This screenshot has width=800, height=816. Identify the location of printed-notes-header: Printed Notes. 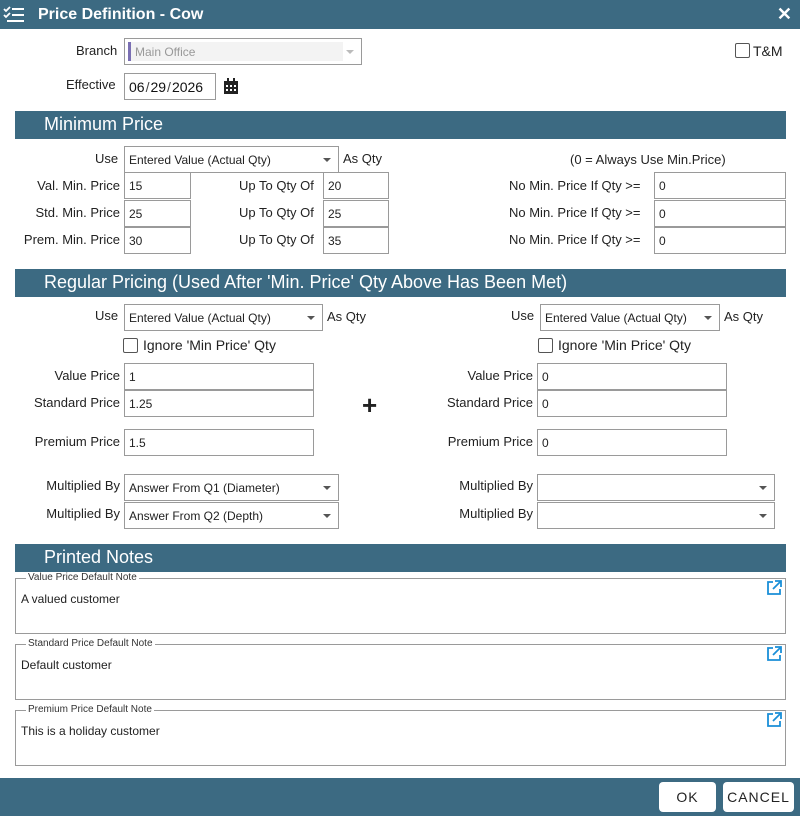
(400, 558).